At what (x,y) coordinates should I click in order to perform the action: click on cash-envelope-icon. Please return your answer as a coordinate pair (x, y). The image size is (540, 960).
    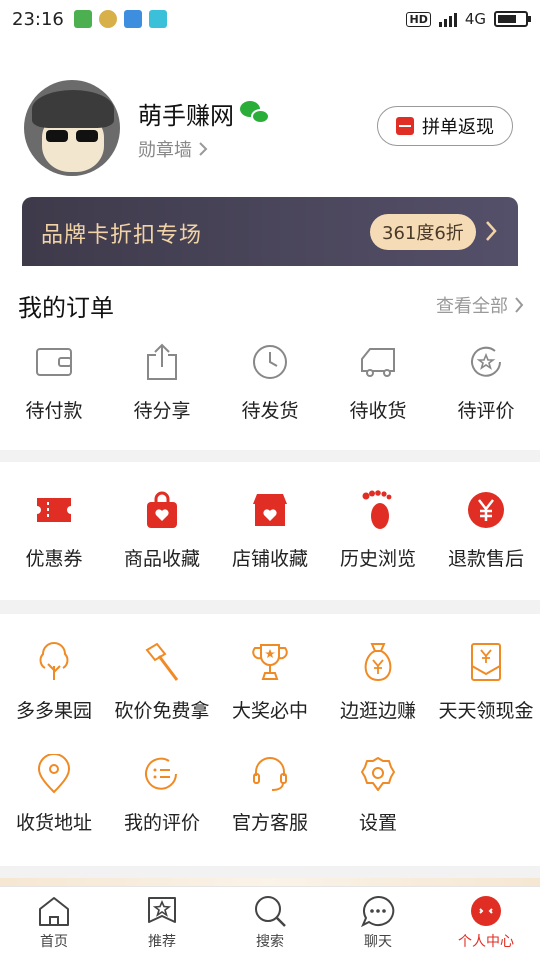
    Looking at the image, I should click on (486, 662).